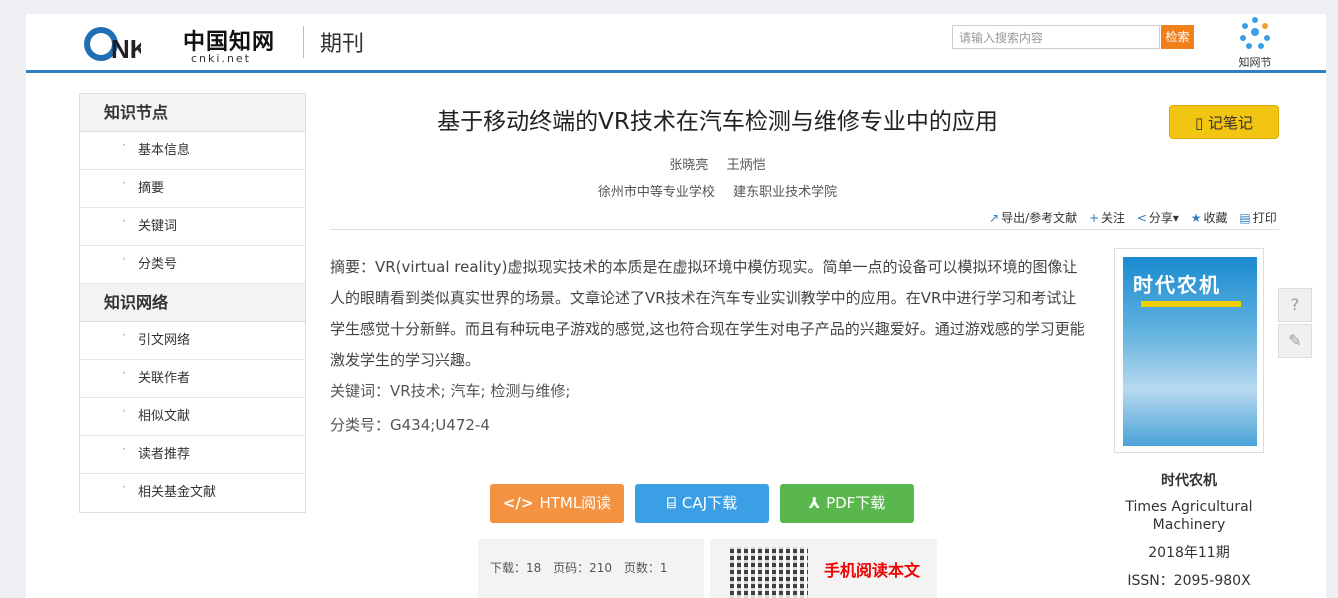 The width and height of the screenshot is (1338, 598). I want to click on share-label: 分享, so click(1160, 218).